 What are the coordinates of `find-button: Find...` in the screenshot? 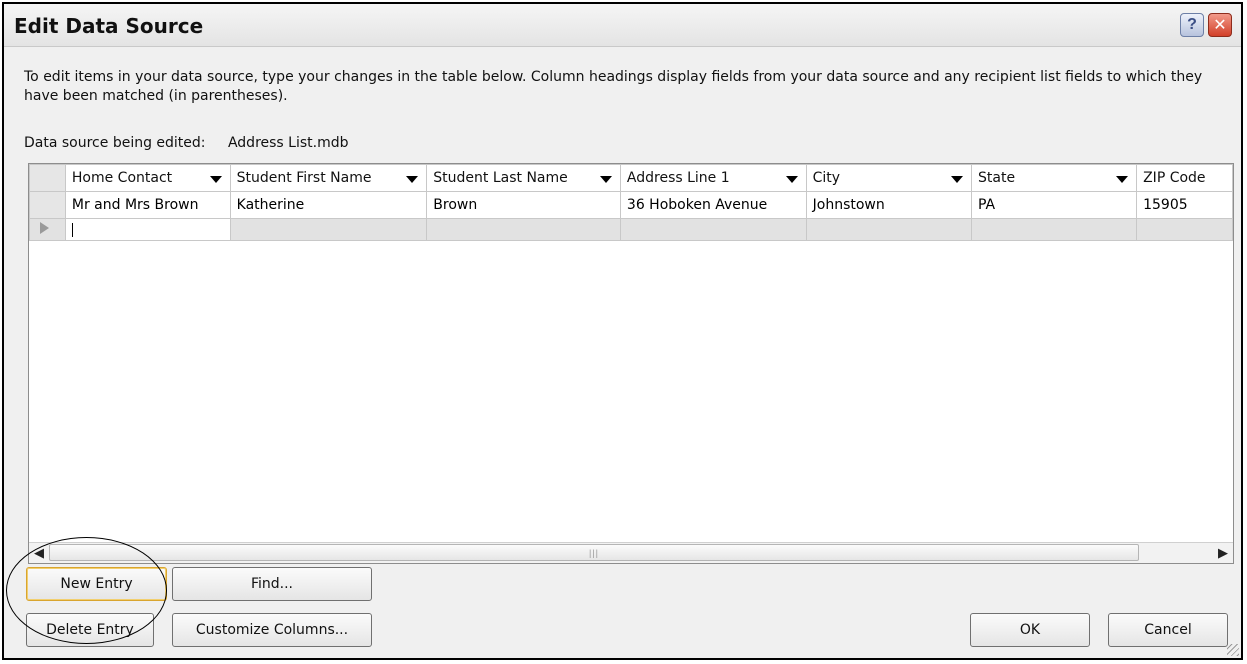 It's located at (272, 584).